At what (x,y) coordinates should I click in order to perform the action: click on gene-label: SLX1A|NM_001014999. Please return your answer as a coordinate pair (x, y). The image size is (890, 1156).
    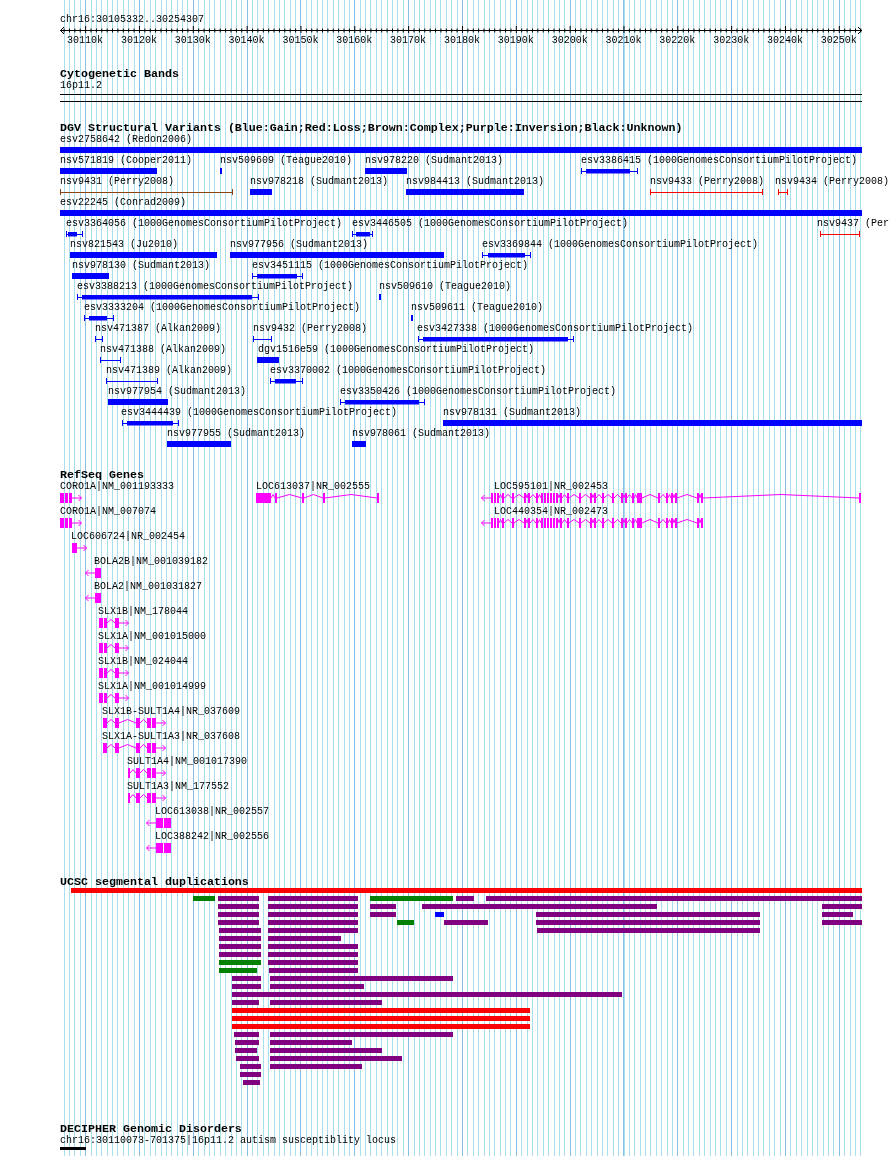
    Looking at the image, I should click on (152, 687).